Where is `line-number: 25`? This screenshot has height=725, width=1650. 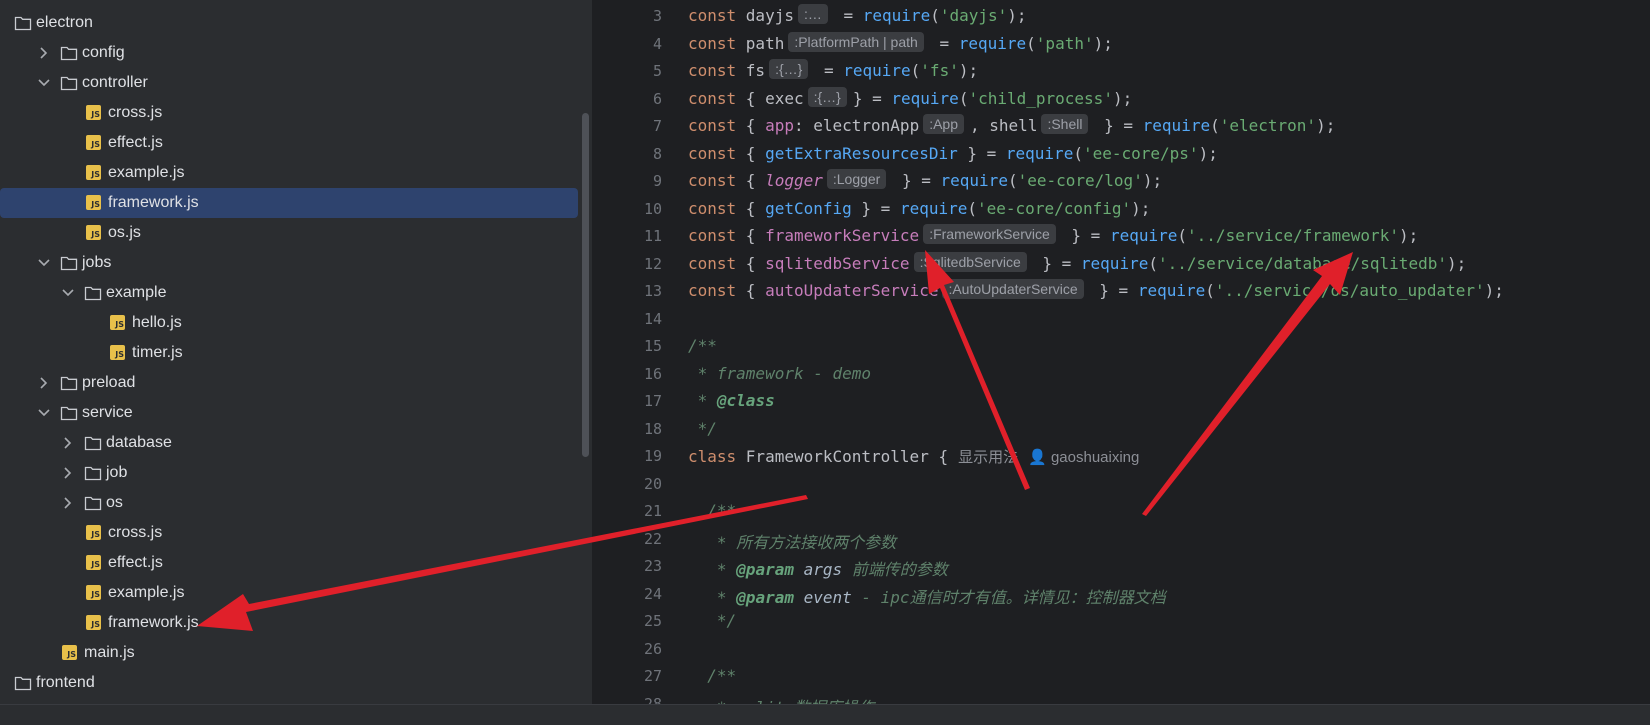 line-number: 25 is located at coordinates (652, 621).